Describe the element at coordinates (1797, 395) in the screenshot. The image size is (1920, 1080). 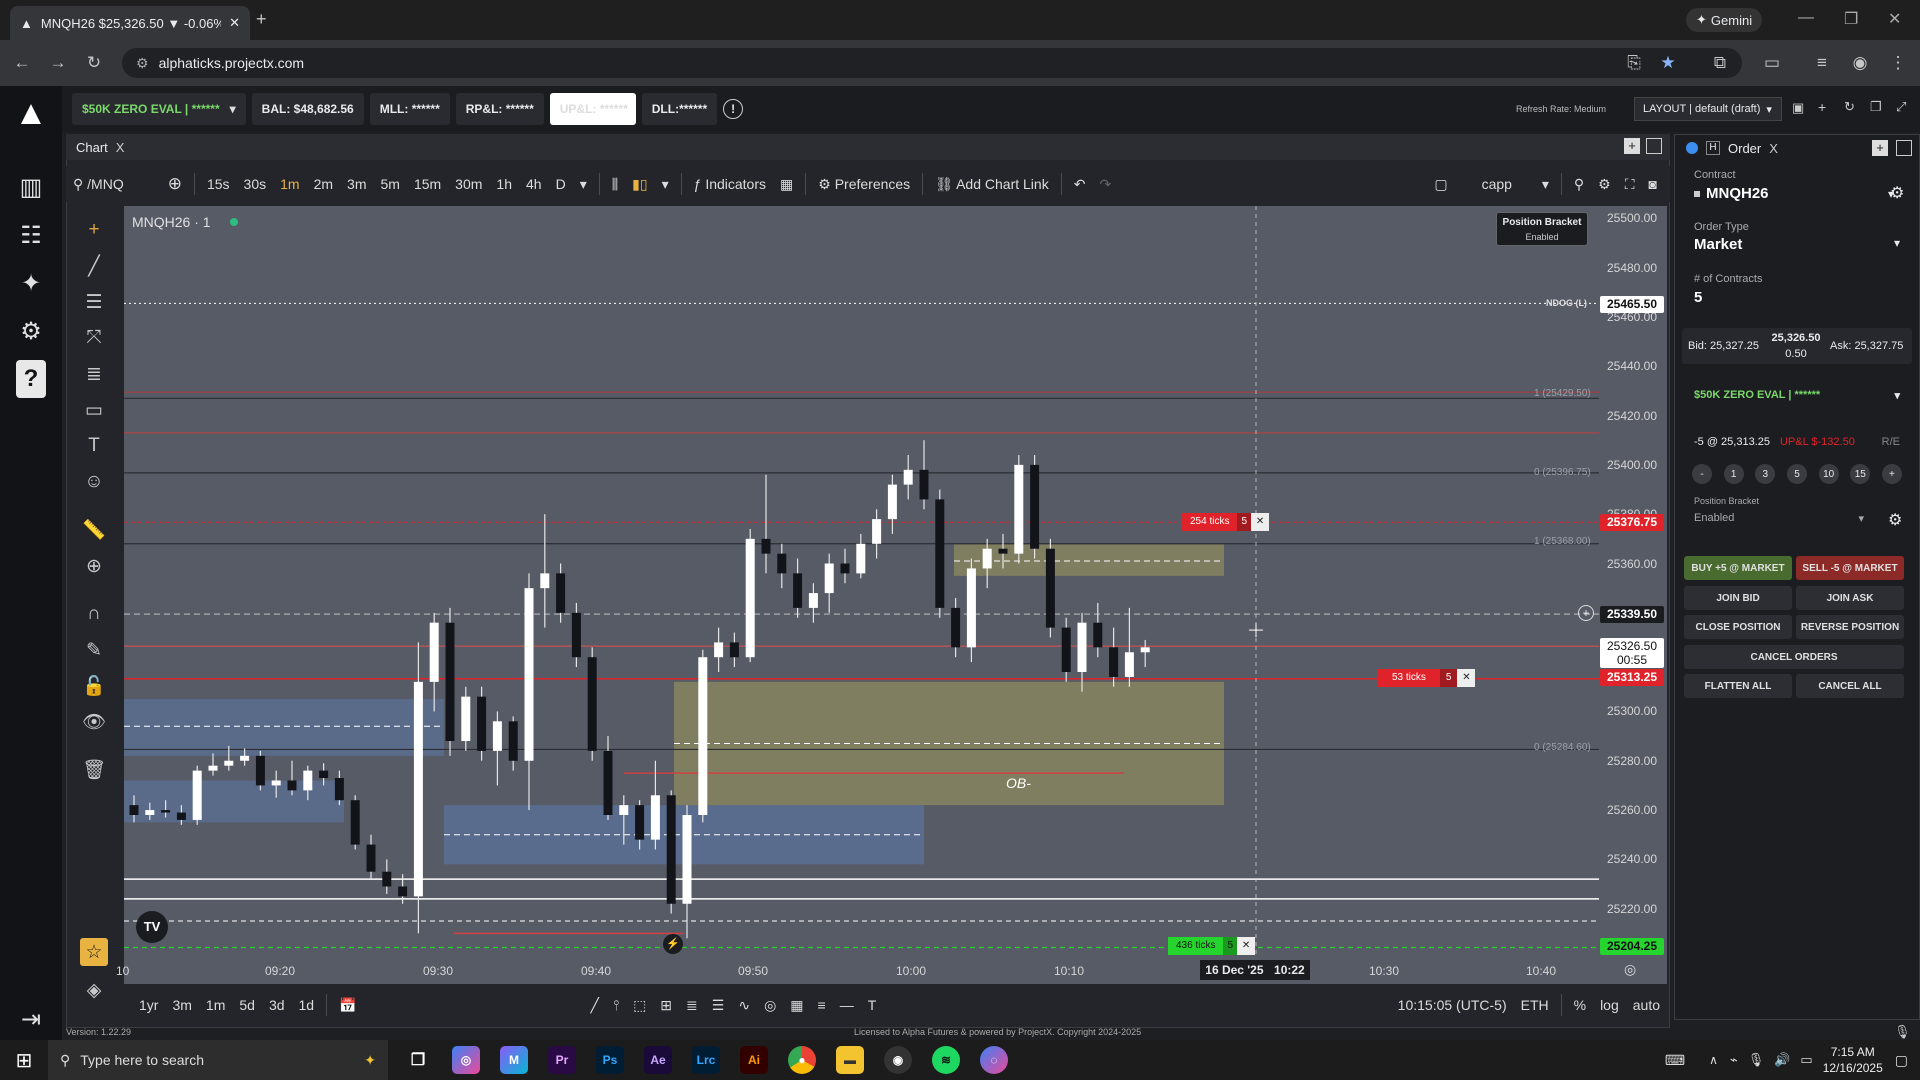
I see `trade-account-select: $50K ZERO EVAL | ****** ▾` at that location.